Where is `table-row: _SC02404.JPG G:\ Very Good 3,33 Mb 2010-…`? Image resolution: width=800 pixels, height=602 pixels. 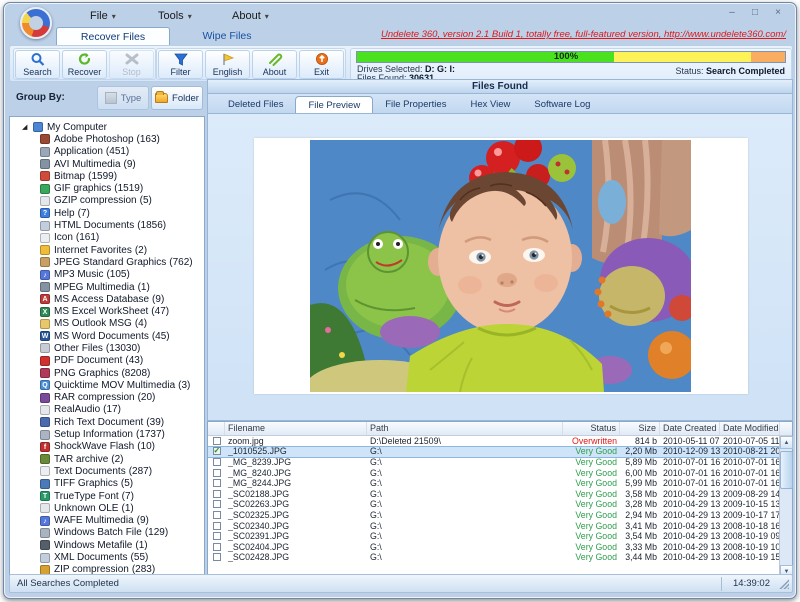 table-row: _SC02404.JPG G:\ Very Good 3,33 Mb 2010-… is located at coordinates (500, 547).